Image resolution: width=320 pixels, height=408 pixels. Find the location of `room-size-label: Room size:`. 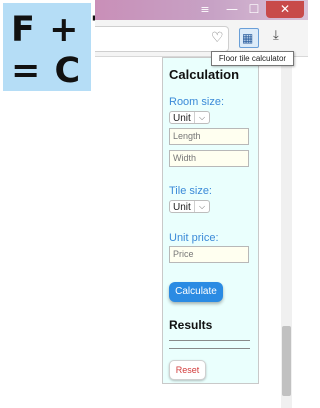

room-size-label: Room size: is located at coordinates (197, 102).